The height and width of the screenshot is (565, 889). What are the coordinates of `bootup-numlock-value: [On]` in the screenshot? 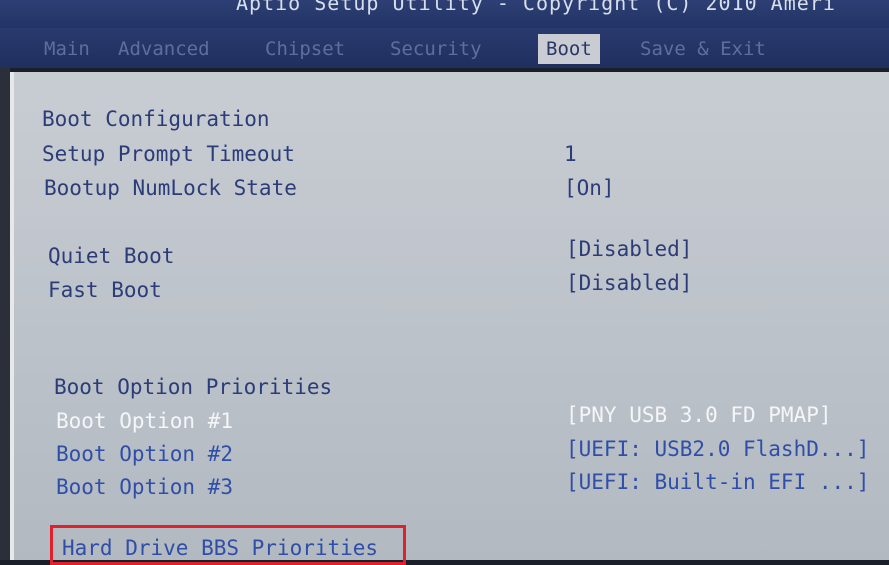 It's located at (589, 188).